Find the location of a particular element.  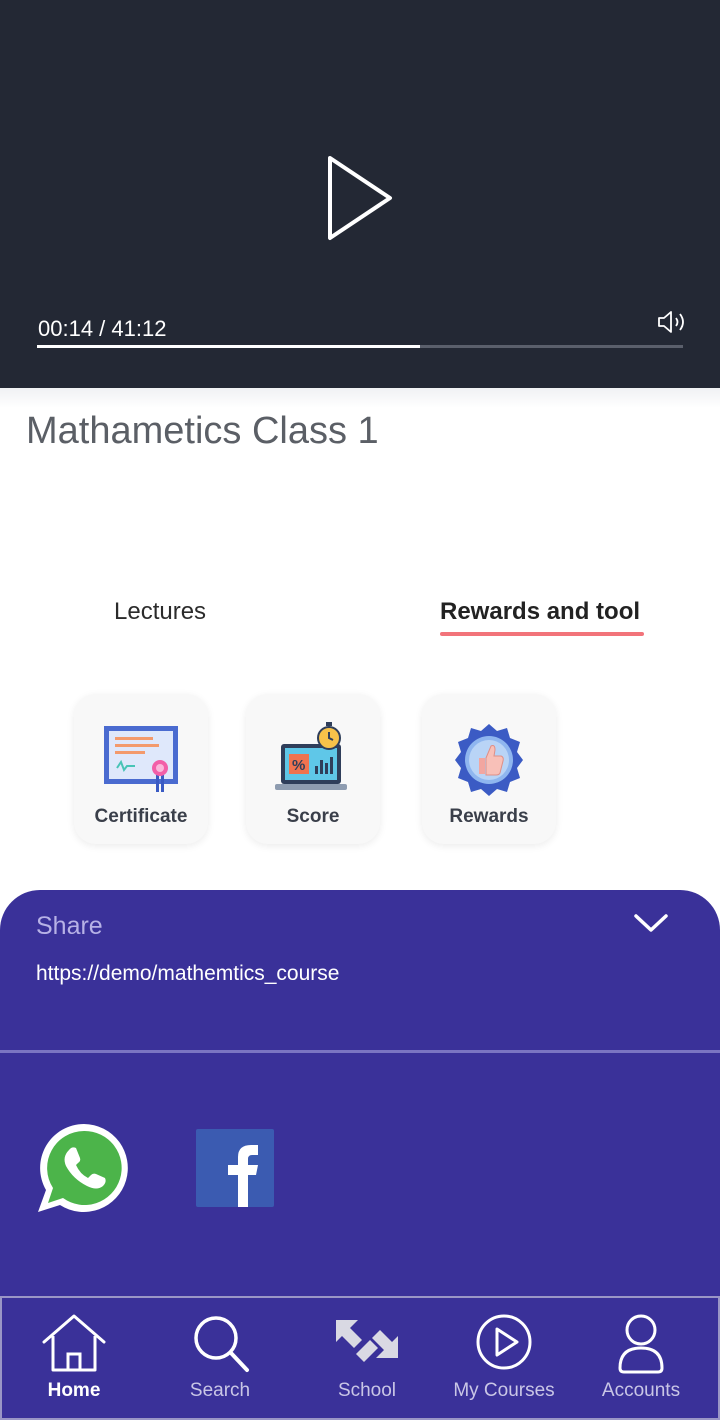

nav-accounts: Accounts is located at coordinates (641, 1358).